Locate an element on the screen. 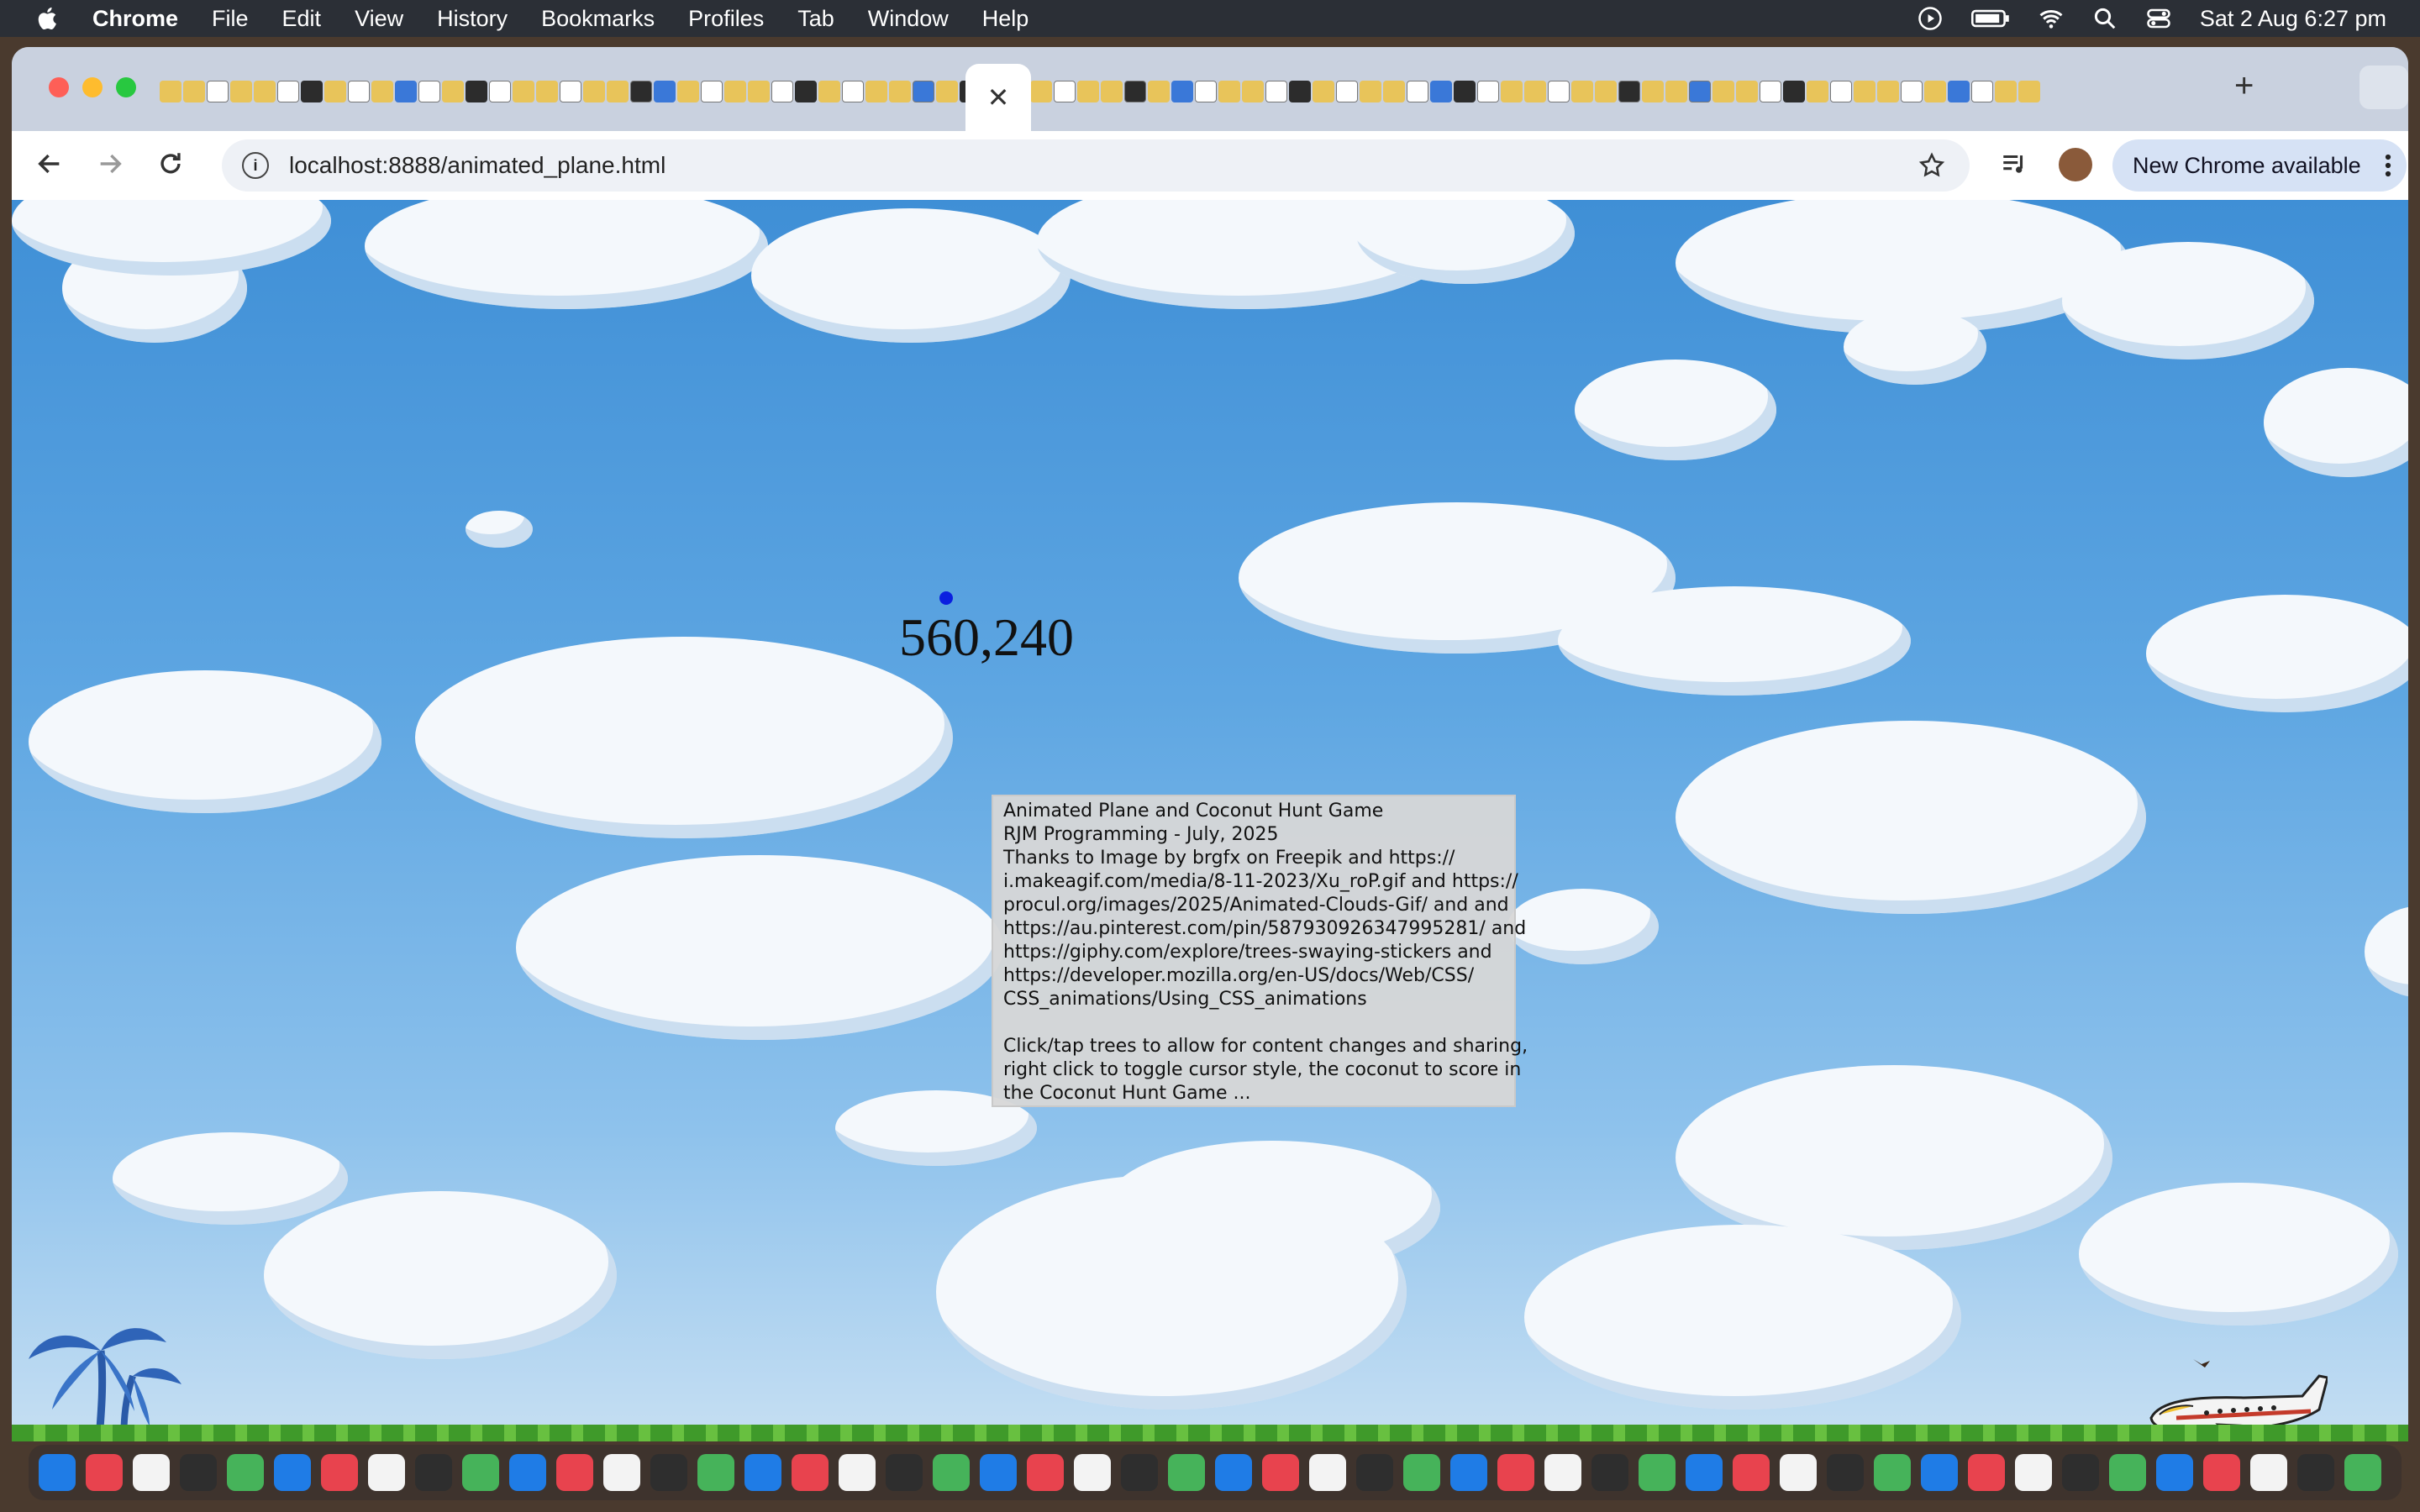  safari-icon is located at coordinates (1092, 1472).